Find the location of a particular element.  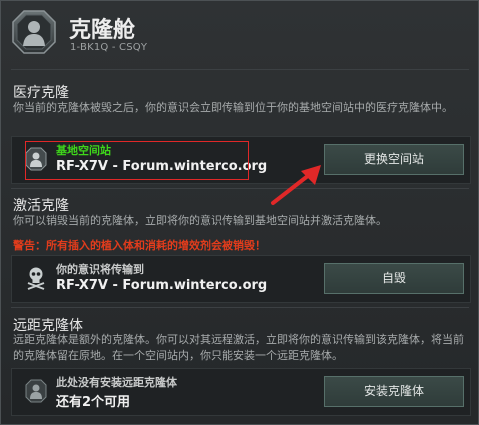

activate-clone-title: 激活克隆 is located at coordinates (41, 206).